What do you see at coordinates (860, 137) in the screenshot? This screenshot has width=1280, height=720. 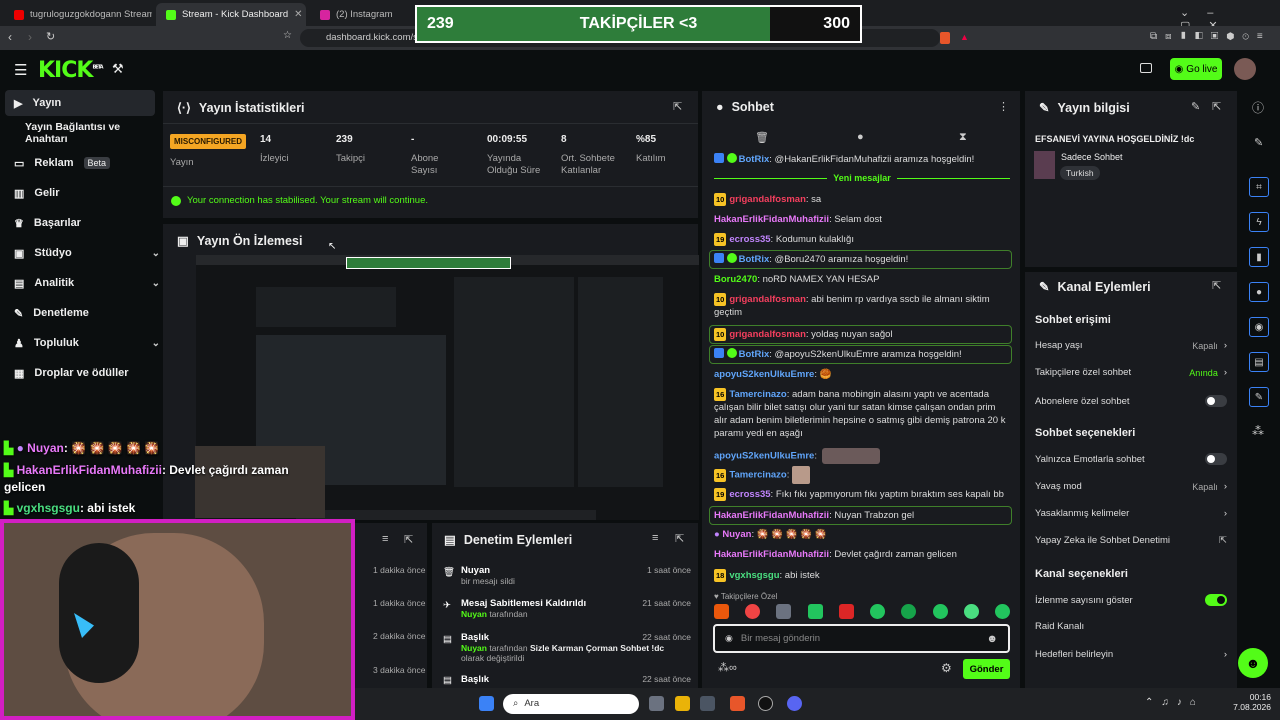 I see `chat-bubble-icon: ●` at bounding box center [860, 137].